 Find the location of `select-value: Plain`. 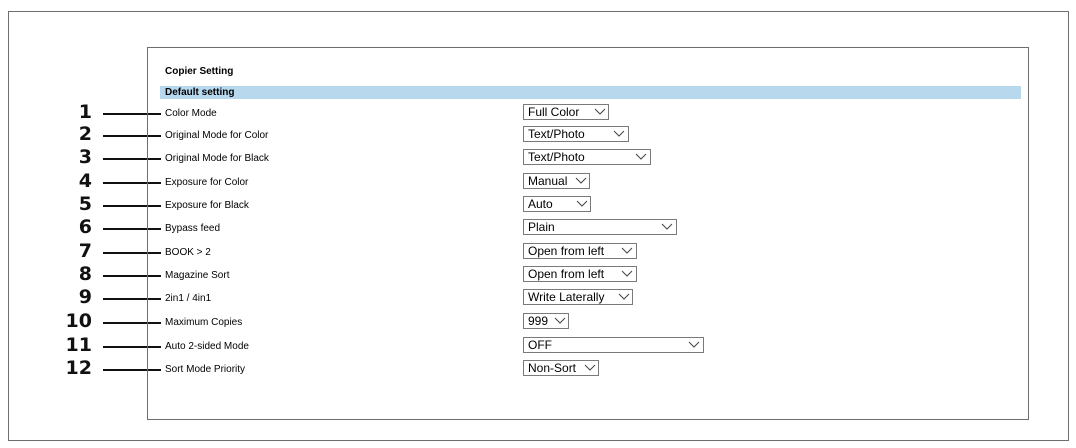

select-value: Plain is located at coordinates (541, 227).